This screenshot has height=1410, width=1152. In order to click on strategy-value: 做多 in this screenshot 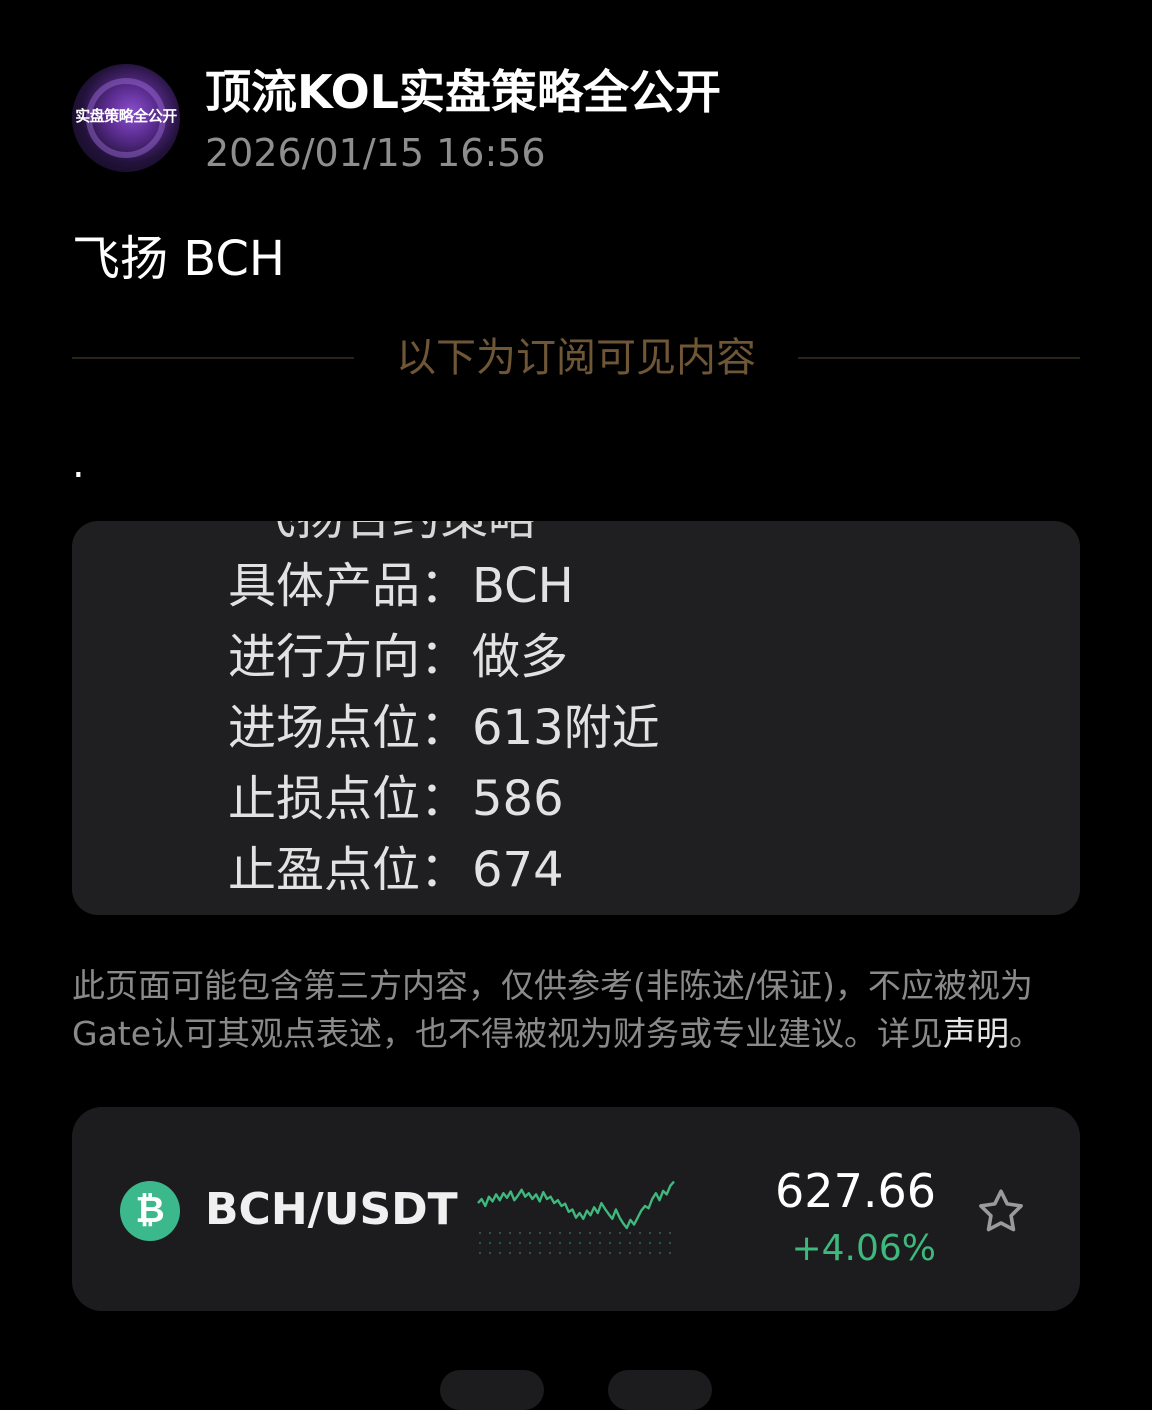, I will do `click(520, 657)`.